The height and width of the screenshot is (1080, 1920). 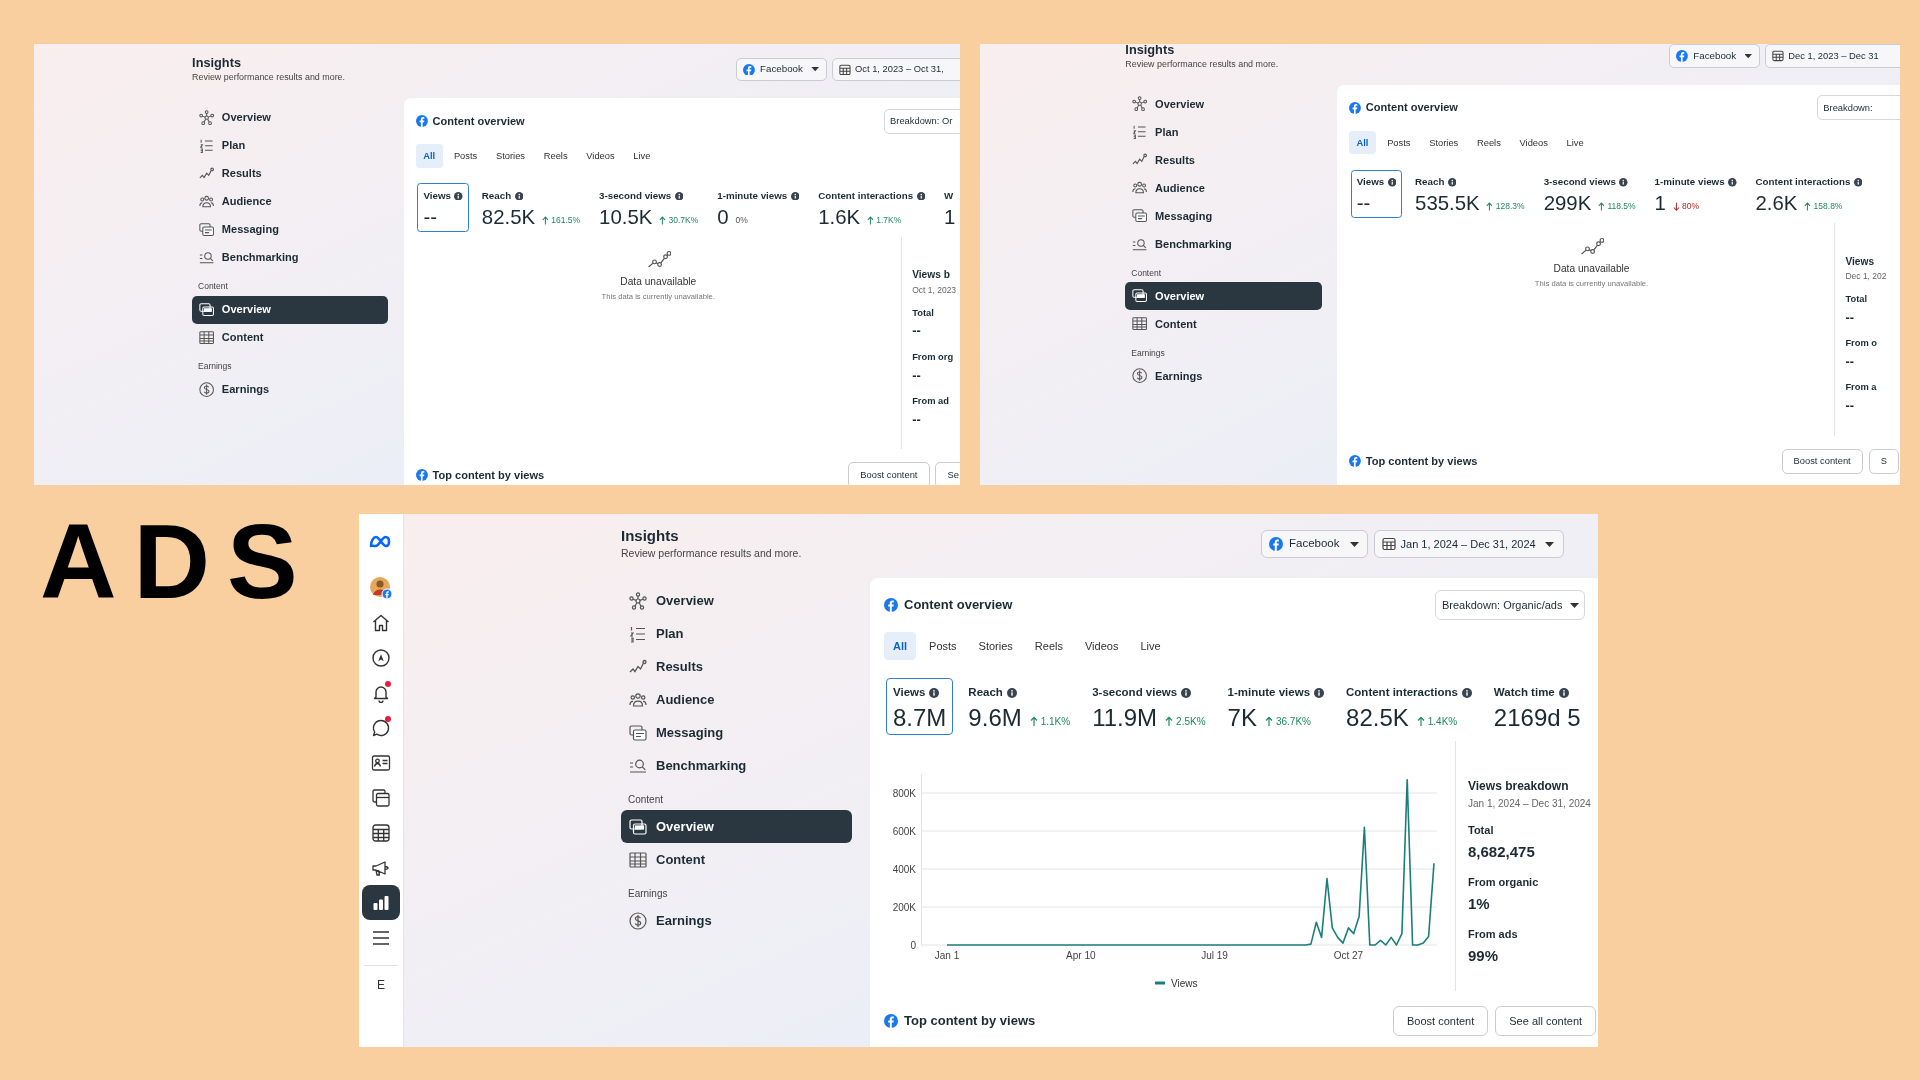 What do you see at coordinates (1809, 194) in the screenshot?
I see `metric-tile: Content interactions 2.6K 158.8%` at bounding box center [1809, 194].